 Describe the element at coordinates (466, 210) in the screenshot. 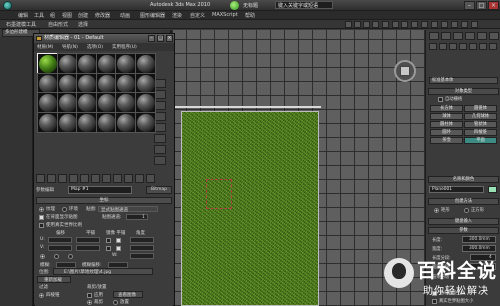

I see `square-radio` at that location.